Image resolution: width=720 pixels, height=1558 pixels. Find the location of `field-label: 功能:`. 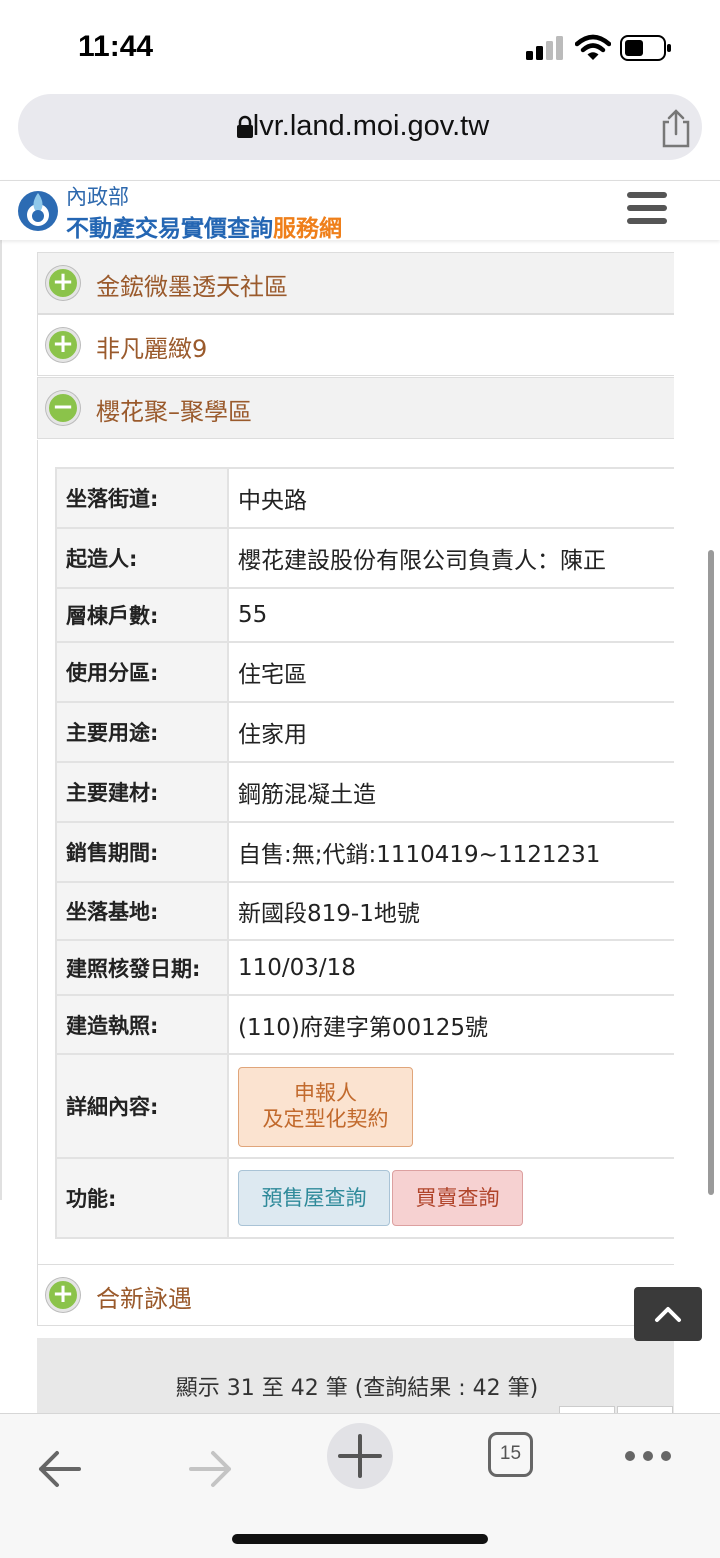

field-label: 功能: is located at coordinates (142, 1198).